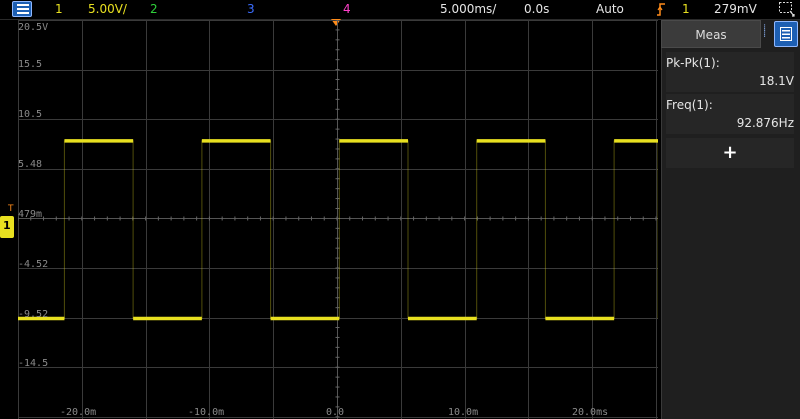  I want to click on y-axis-label: -14.5, so click(33, 363).